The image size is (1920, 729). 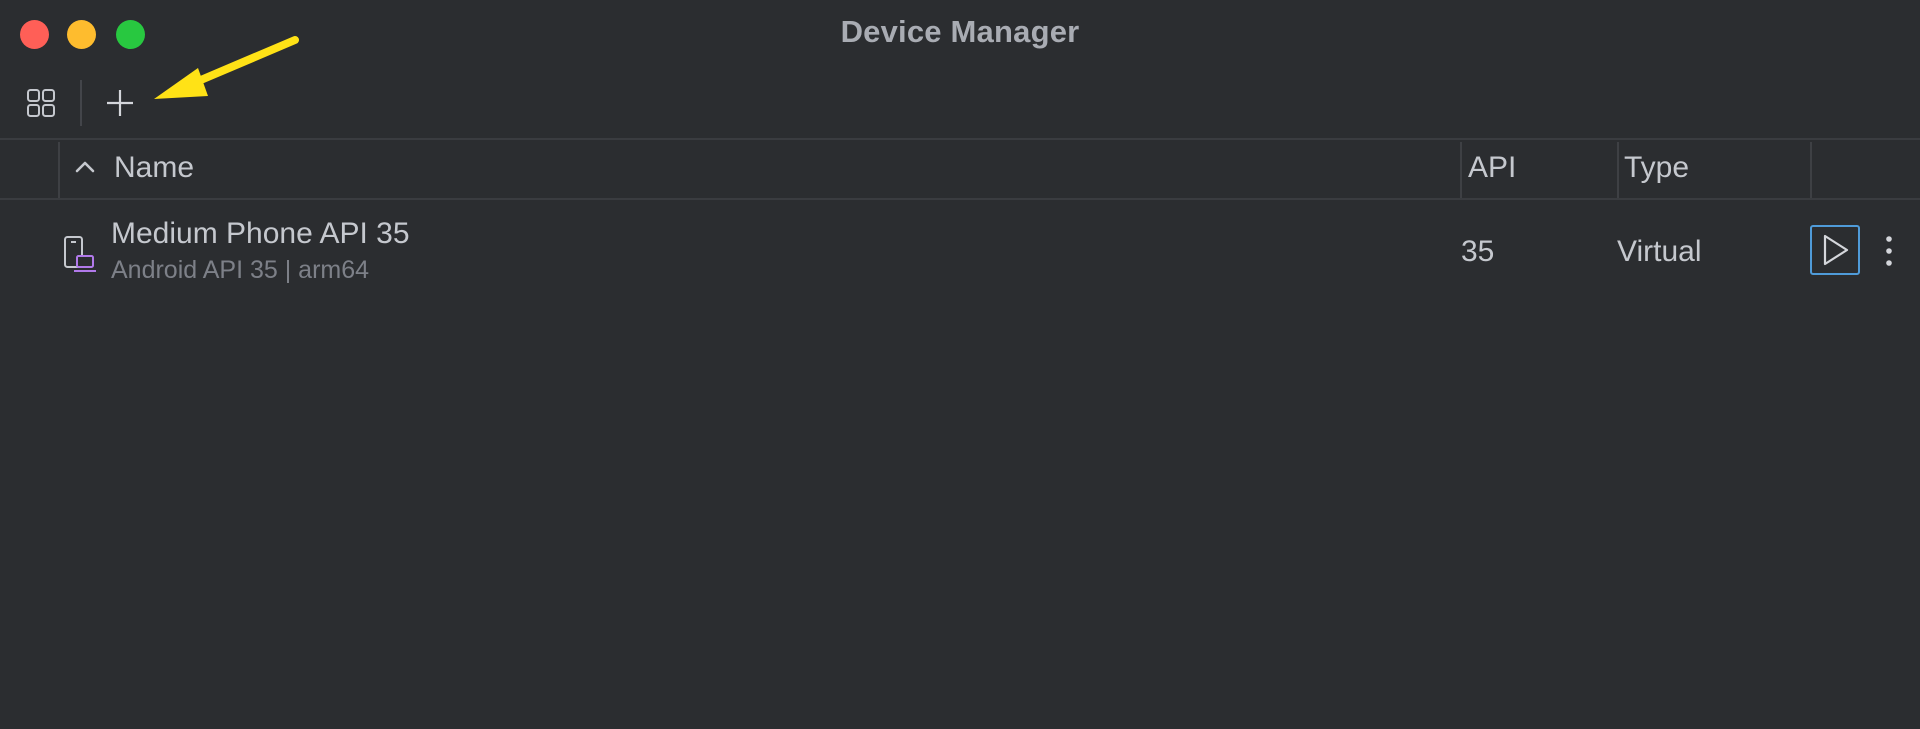 I want to click on table-header: Name API Type, so click(x=960, y=170).